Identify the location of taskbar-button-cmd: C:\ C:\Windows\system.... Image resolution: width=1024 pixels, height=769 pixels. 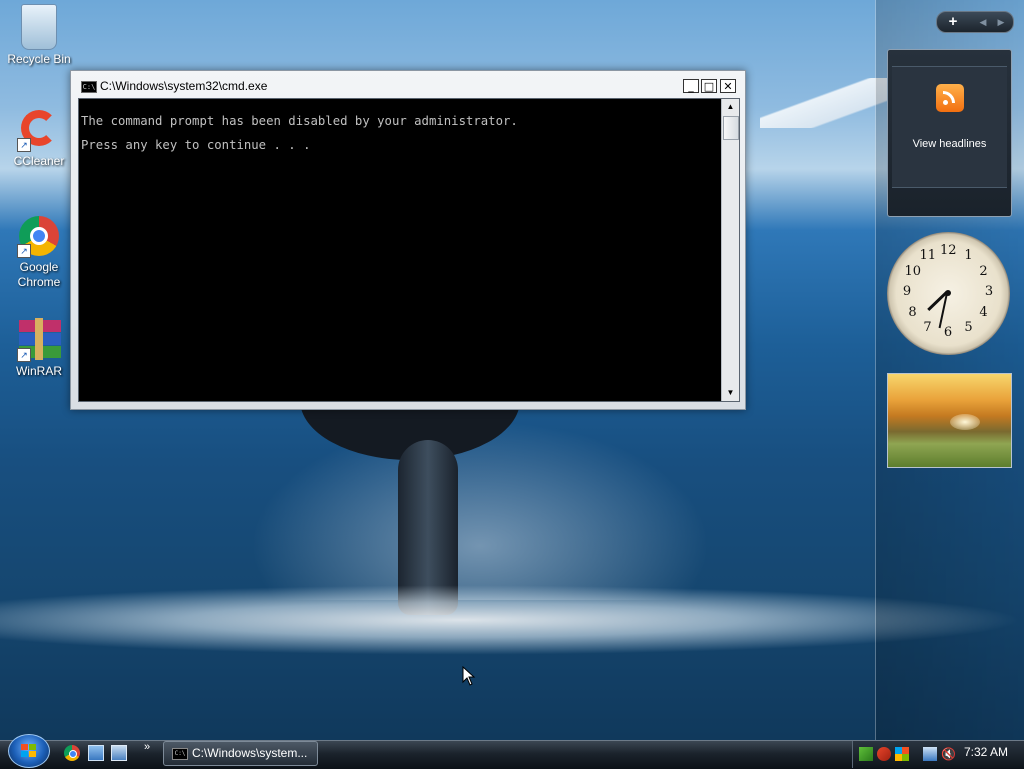
(240, 753).